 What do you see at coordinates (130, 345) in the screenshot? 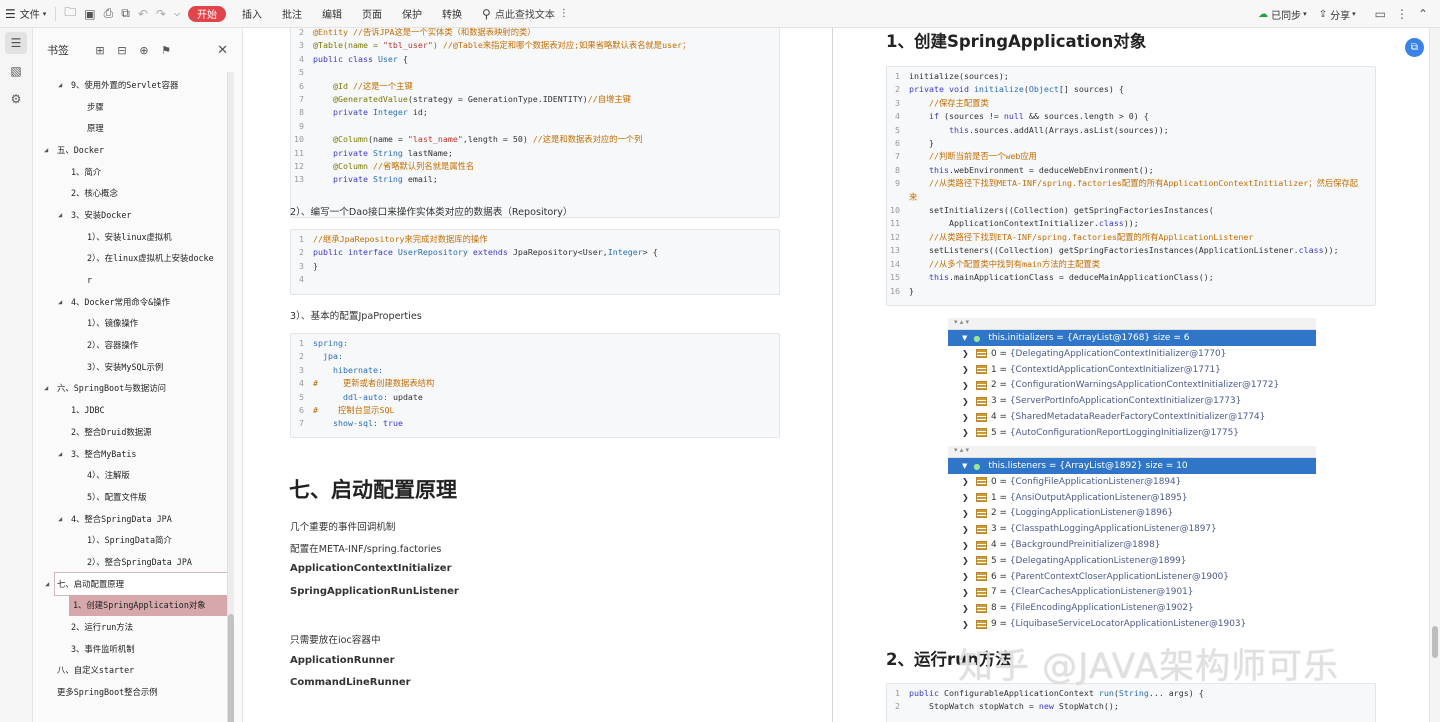
I see `bookmark-item: 2）、容器操作` at bounding box center [130, 345].